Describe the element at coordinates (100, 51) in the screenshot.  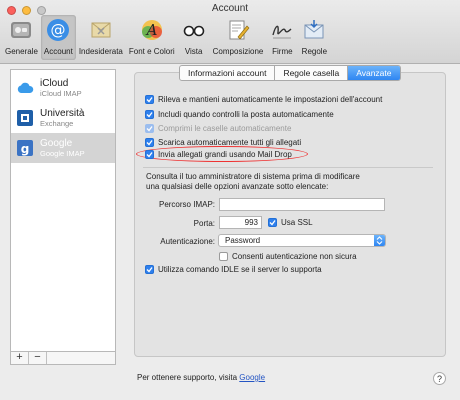
I see `toolbar-label: Indesiderata` at that location.